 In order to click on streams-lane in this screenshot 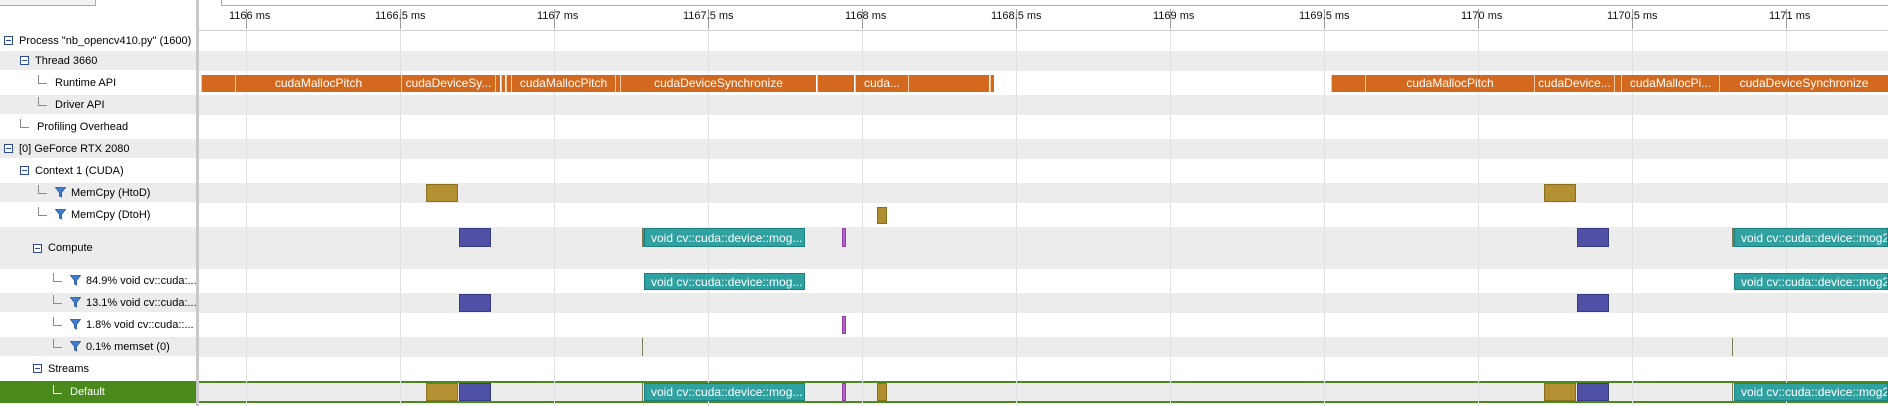, I will do `click(1043, 369)`.